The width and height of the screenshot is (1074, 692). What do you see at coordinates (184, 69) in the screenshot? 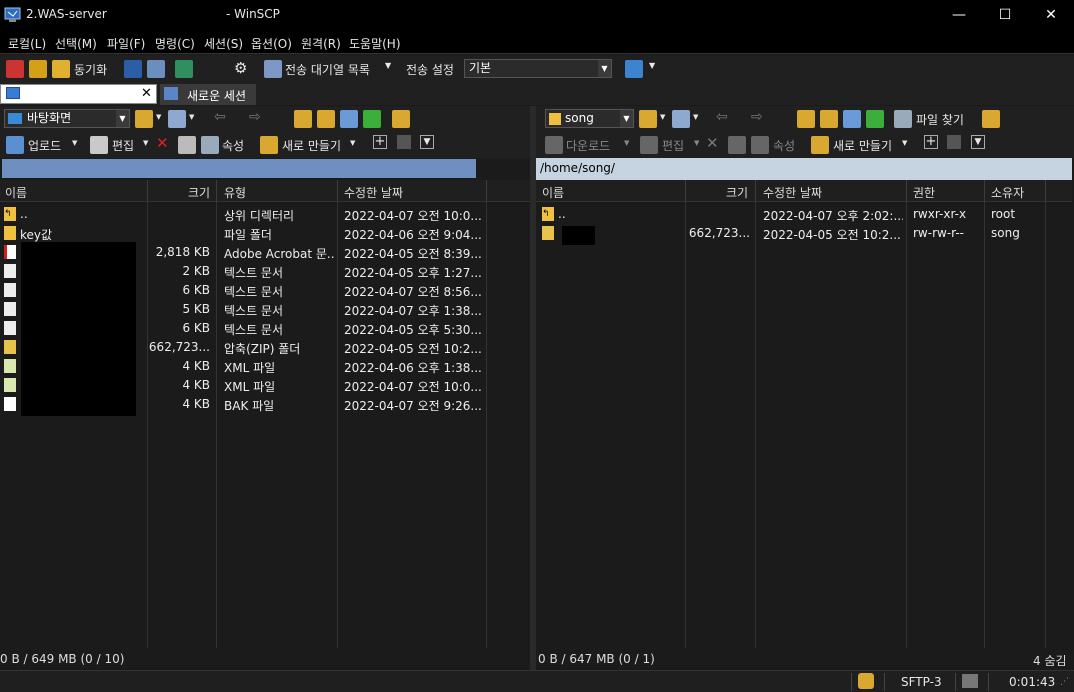
I see `refresh-queue-icon` at bounding box center [184, 69].